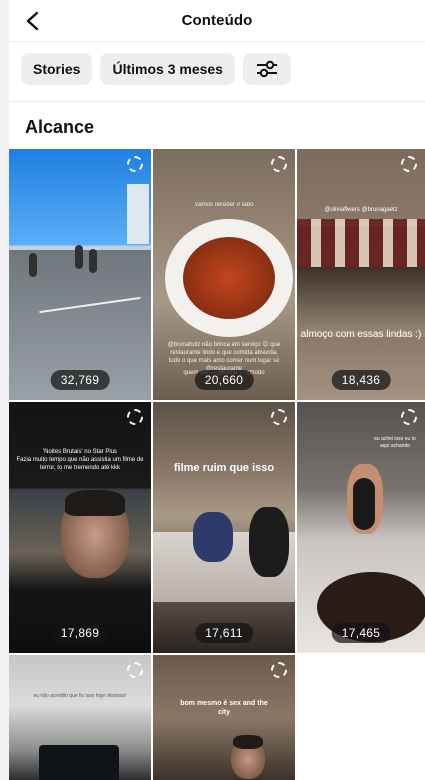  Describe the element at coordinates (361, 334) in the screenshot. I see `story-caption: almoço com essas lindas :)` at that location.